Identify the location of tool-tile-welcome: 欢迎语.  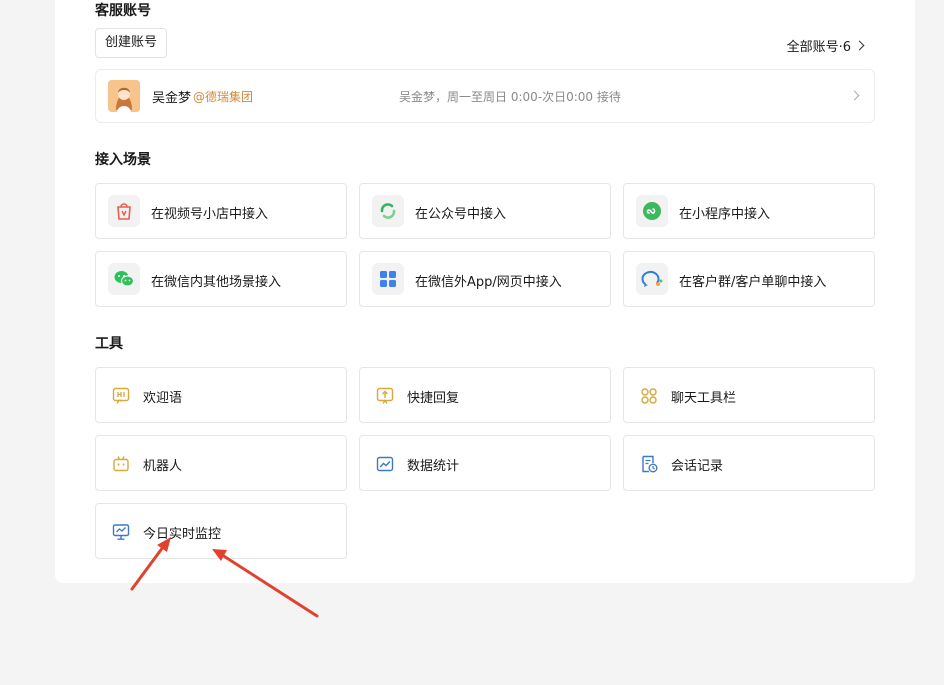
(221, 395).